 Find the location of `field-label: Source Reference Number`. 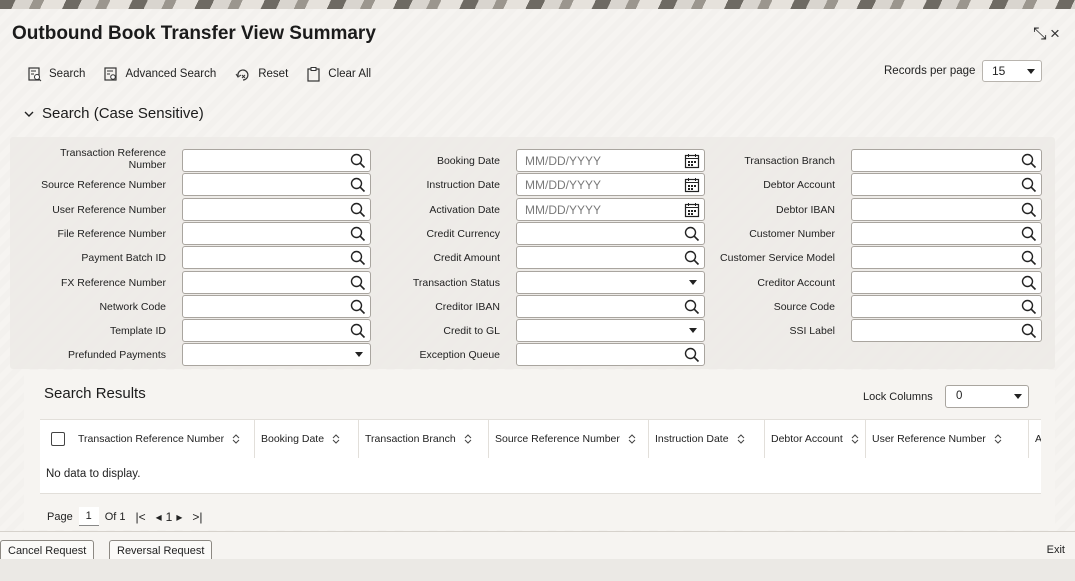

field-label: Source Reference Number is located at coordinates (103, 185).